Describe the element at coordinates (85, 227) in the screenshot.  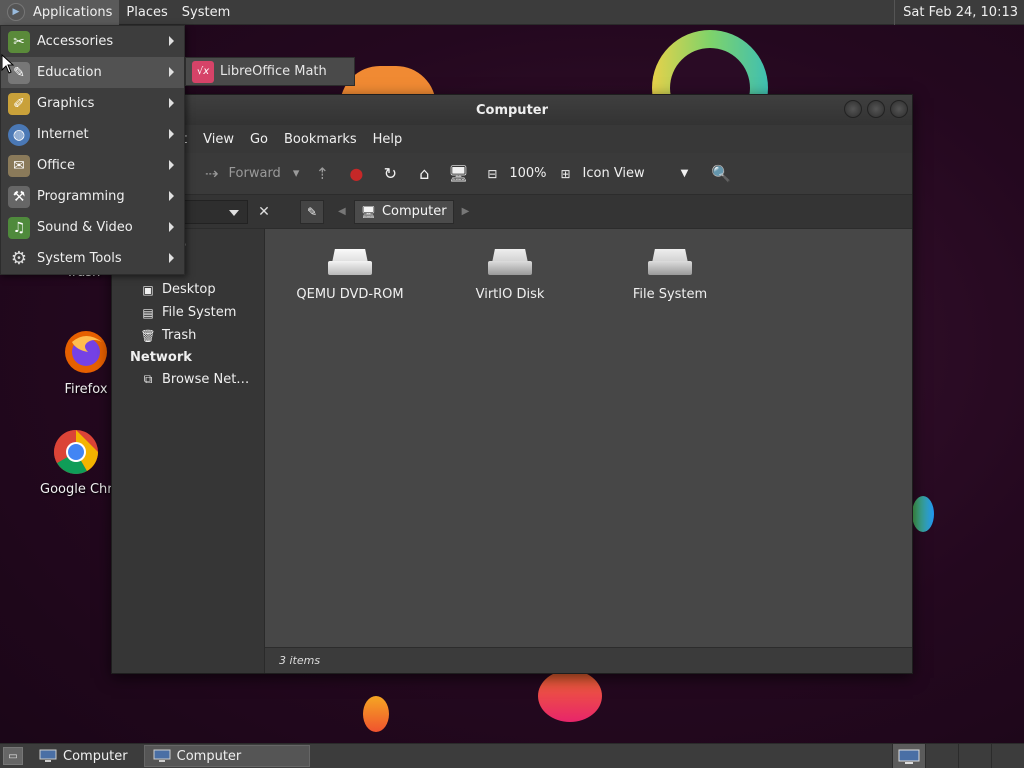
I see `menu-item-label: Sound & Video` at that location.